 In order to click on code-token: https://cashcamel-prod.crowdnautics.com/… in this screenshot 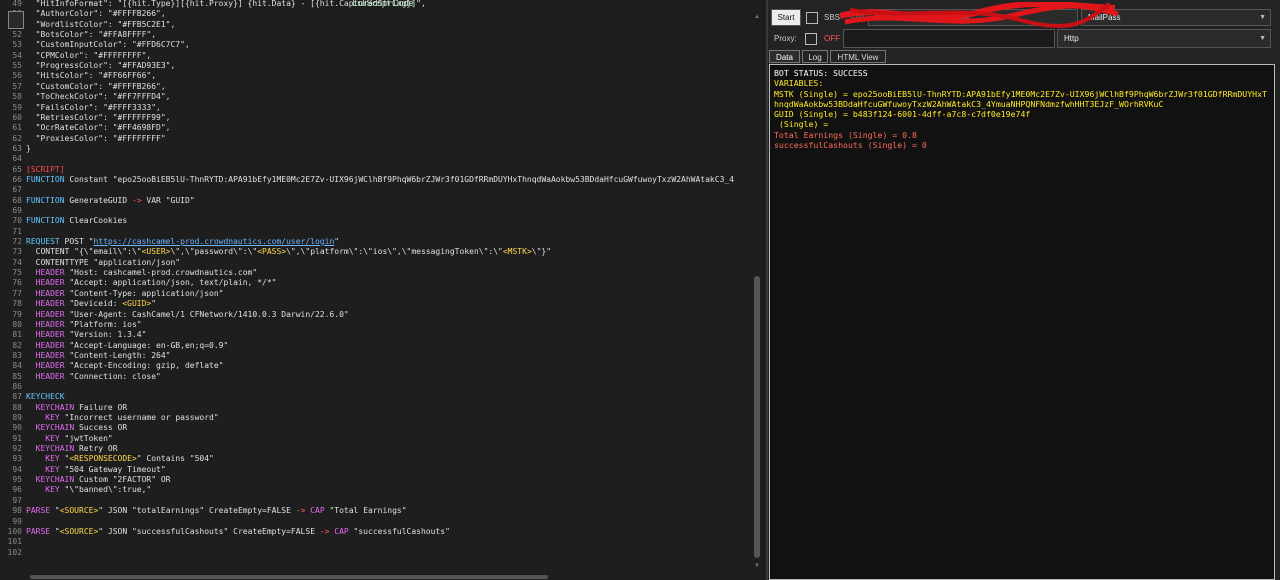, I will do `click(213, 241)`.